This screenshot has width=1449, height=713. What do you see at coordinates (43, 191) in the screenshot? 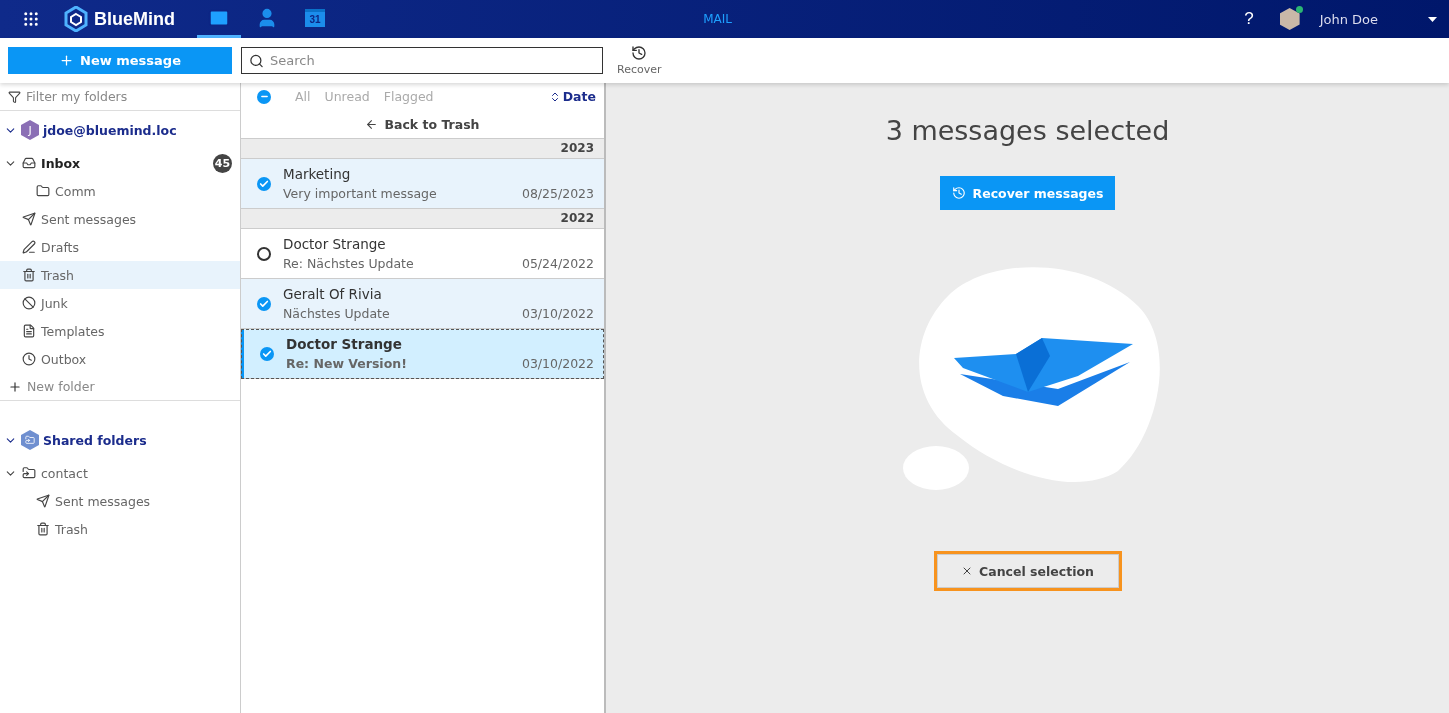
I see `folder-folder-icon` at bounding box center [43, 191].